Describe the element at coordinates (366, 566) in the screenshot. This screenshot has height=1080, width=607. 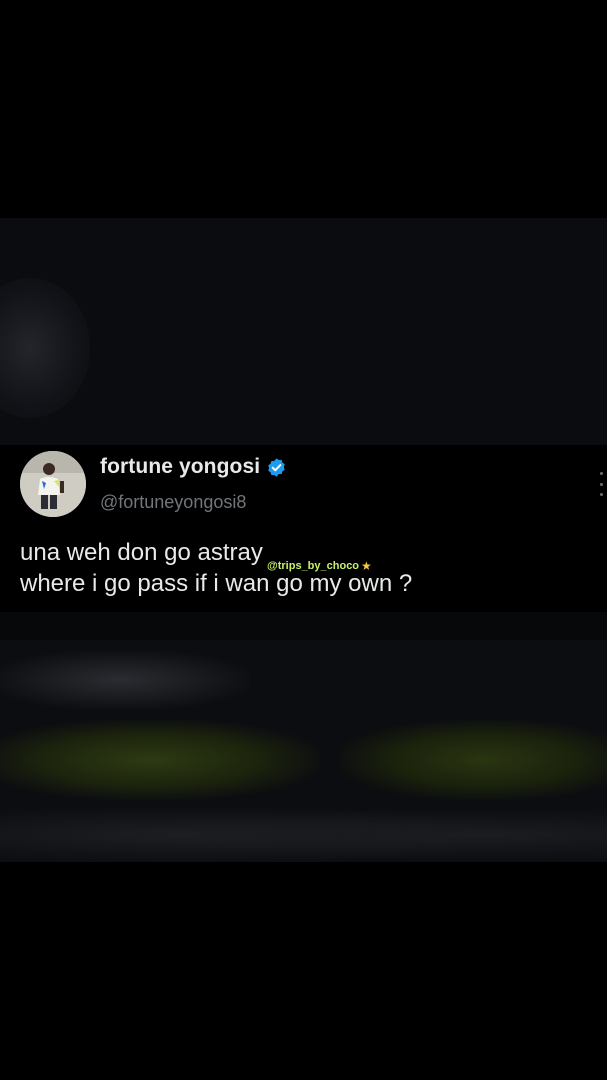
I see `star-icon: ★` at that location.